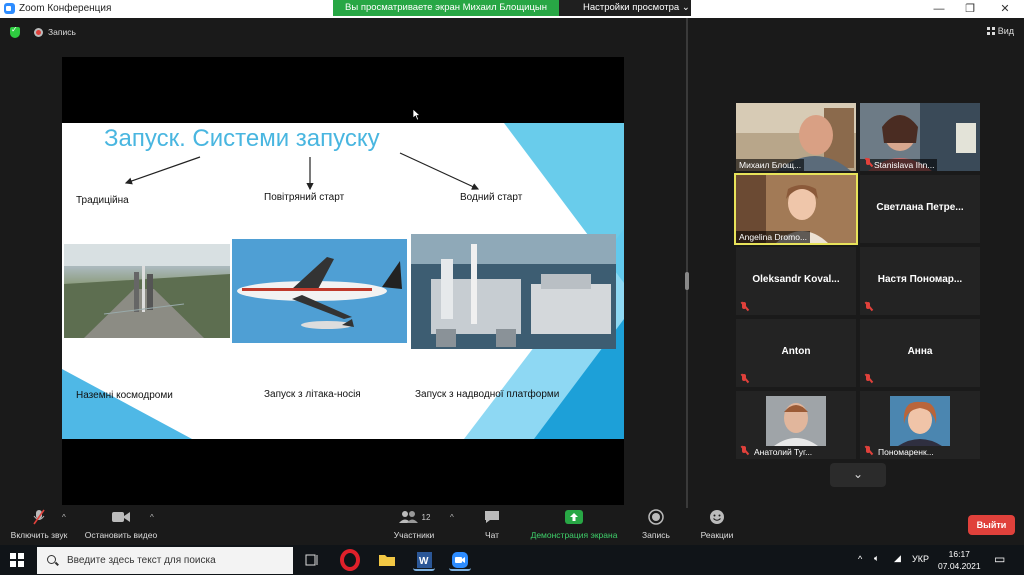 The height and width of the screenshot is (575, 1024). What do you see at coordinates (860, 559) in the screenshot?
I see `tray-expand-icon: ^` at bounding box center [860, 559].